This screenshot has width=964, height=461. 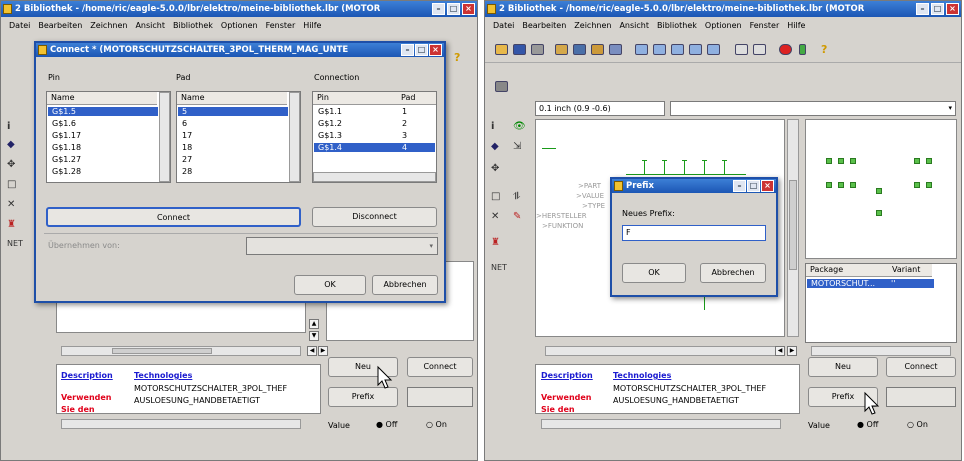 What do you see at coordinates (785, 49) in the screenshot?
I see `stop-icon` at bounding box center [785, 49].